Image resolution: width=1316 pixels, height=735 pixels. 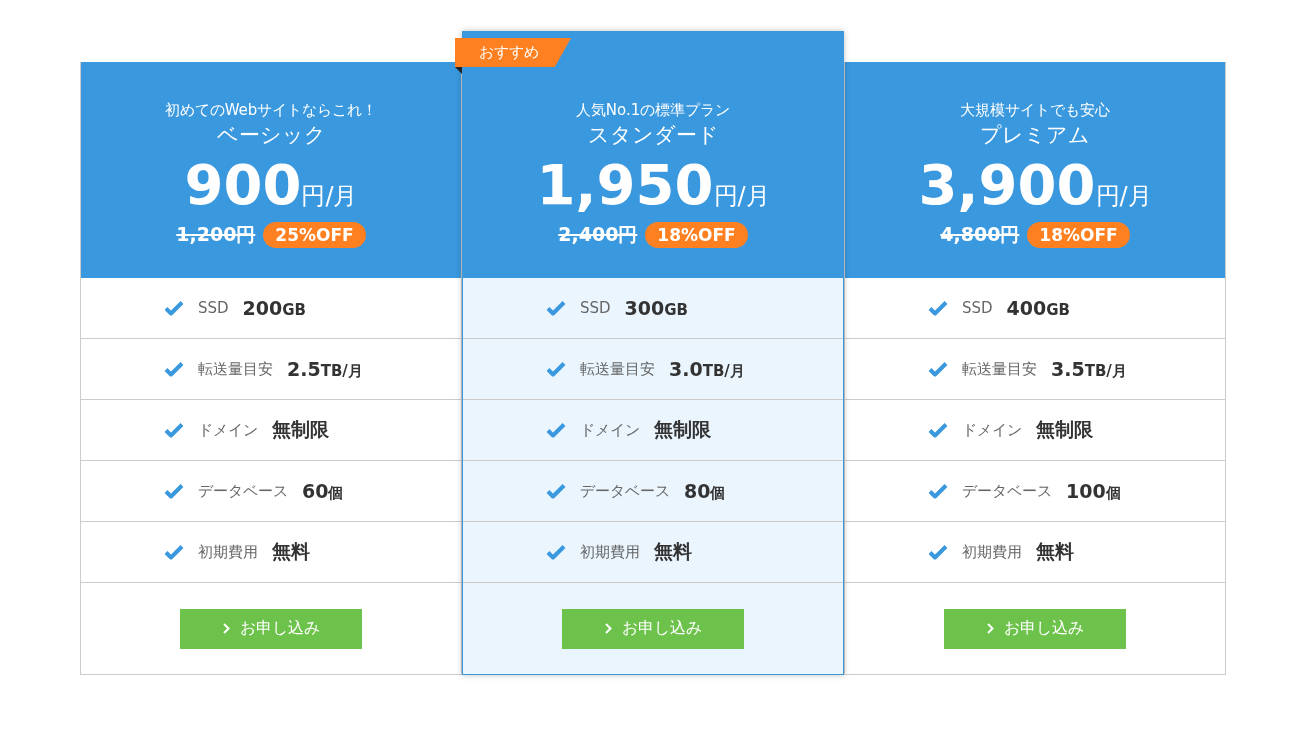 I want to click on plan-name: スタンダード, so click(x=653, y=135).